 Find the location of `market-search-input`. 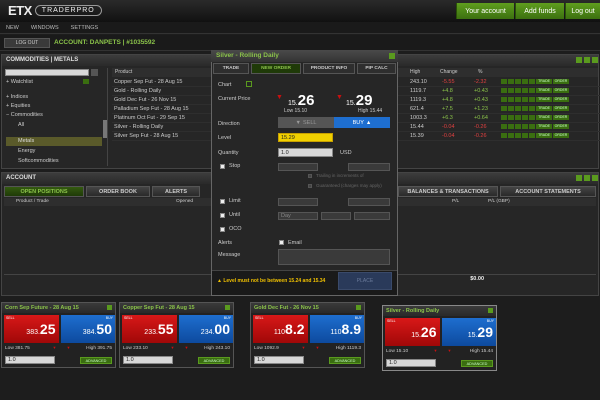

market-search-input is located at coordinates (47, 72).